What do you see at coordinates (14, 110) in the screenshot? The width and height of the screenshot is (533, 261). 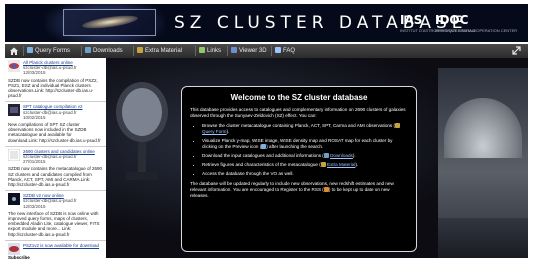 I see `spt-thumbnail-icon` at bounding box center [14, 110].